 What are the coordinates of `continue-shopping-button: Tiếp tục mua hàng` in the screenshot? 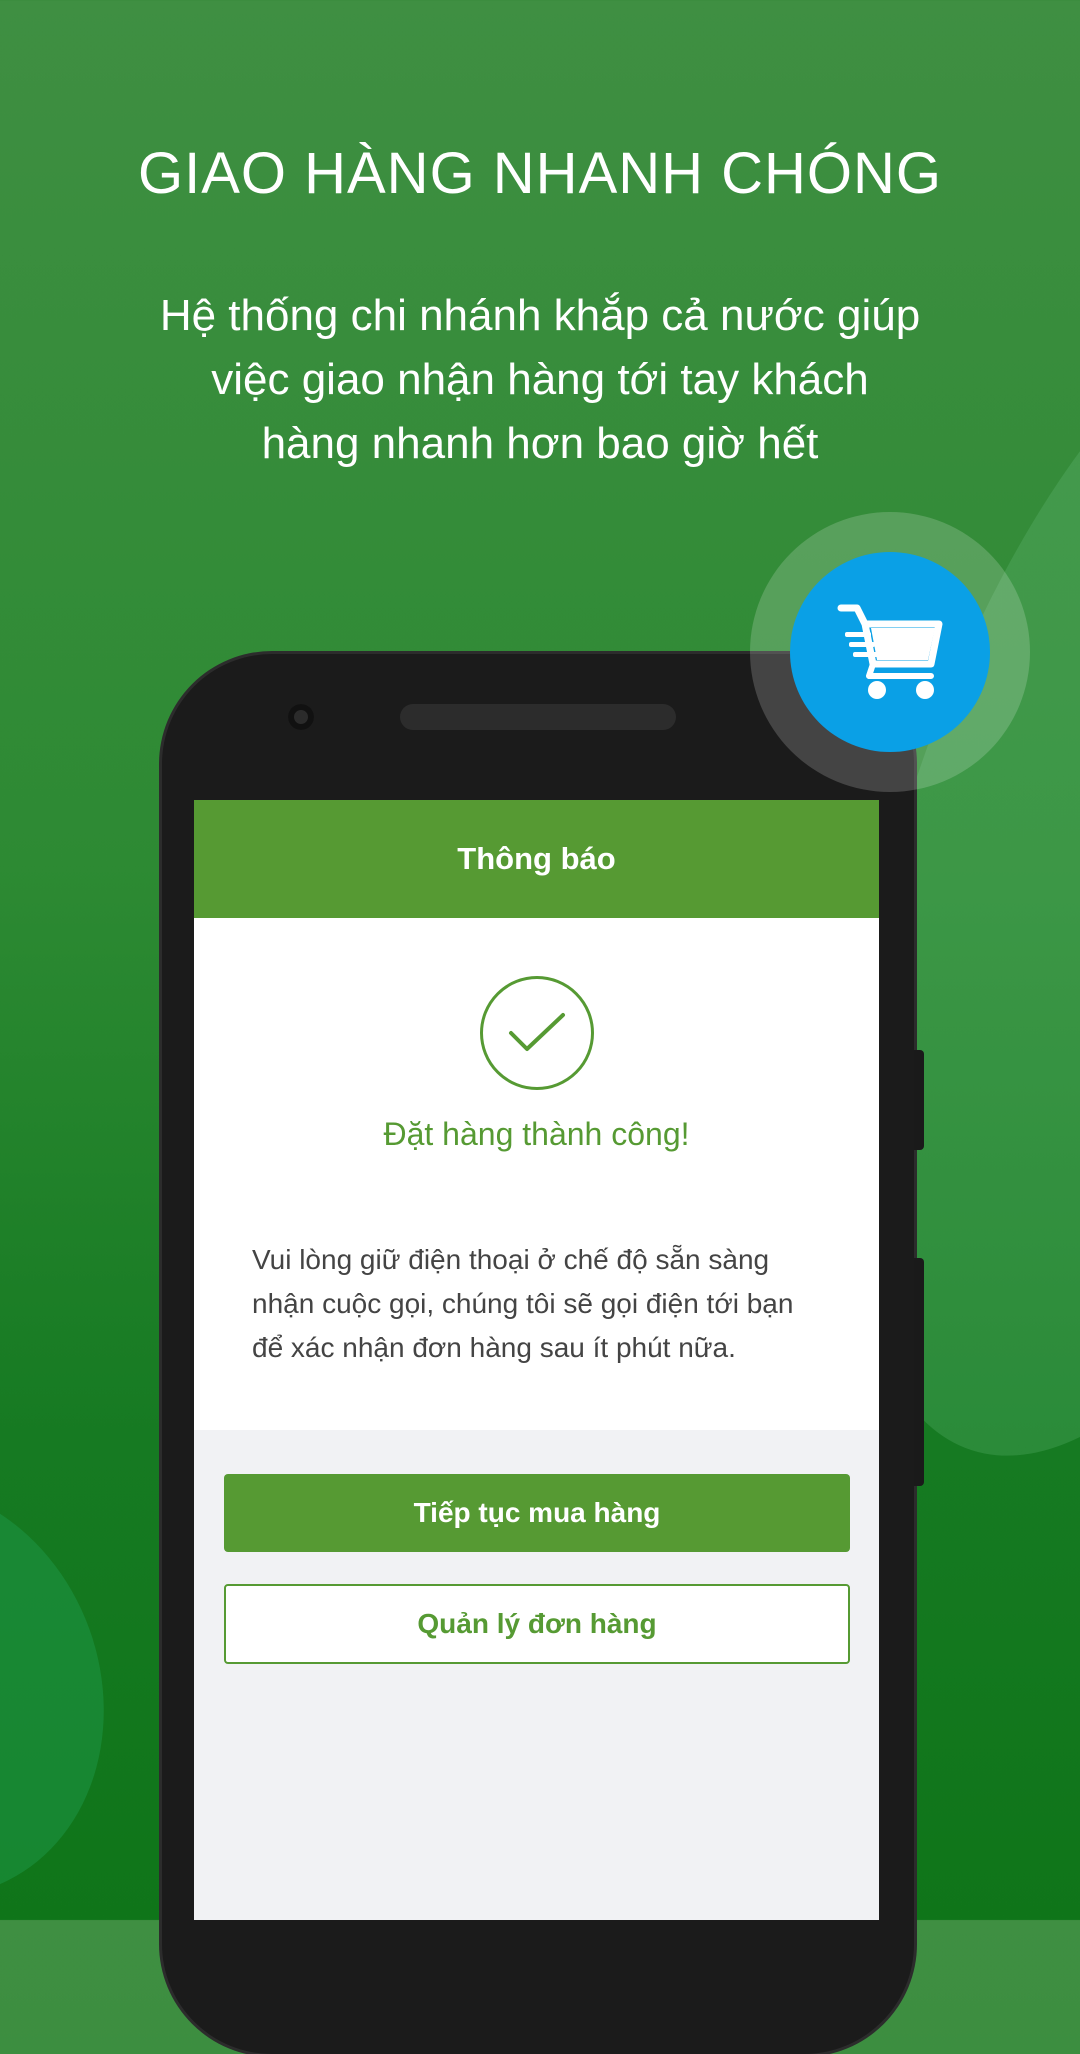 It's located at (537, 1513).